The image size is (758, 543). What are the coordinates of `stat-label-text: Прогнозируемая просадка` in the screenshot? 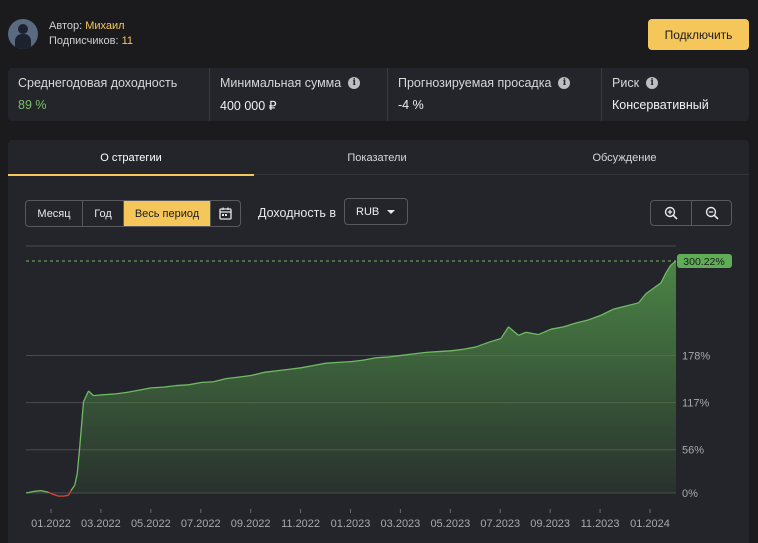 It's located at (475, 83).